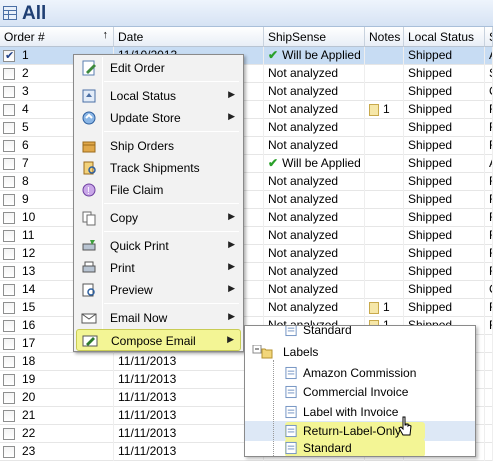 Image resolution: width=493 pixels, height=461 pixels. Describe the element at coordinates (158, 268) in the screenshot. I see `menu-item-print: Print ▶` at that location.